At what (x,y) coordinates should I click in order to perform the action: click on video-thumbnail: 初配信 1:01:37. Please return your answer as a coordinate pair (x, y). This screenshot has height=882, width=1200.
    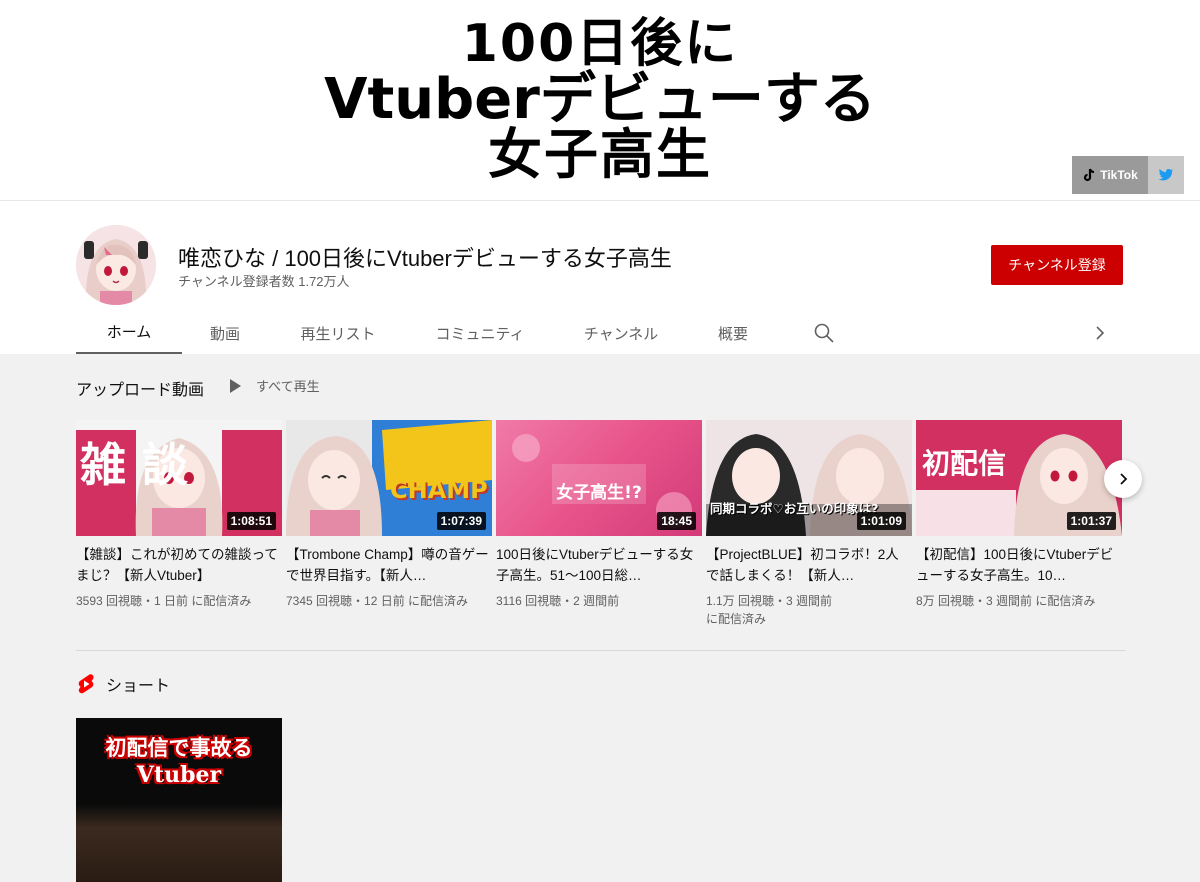
    Looking at the image, I should click on (1019, 478).